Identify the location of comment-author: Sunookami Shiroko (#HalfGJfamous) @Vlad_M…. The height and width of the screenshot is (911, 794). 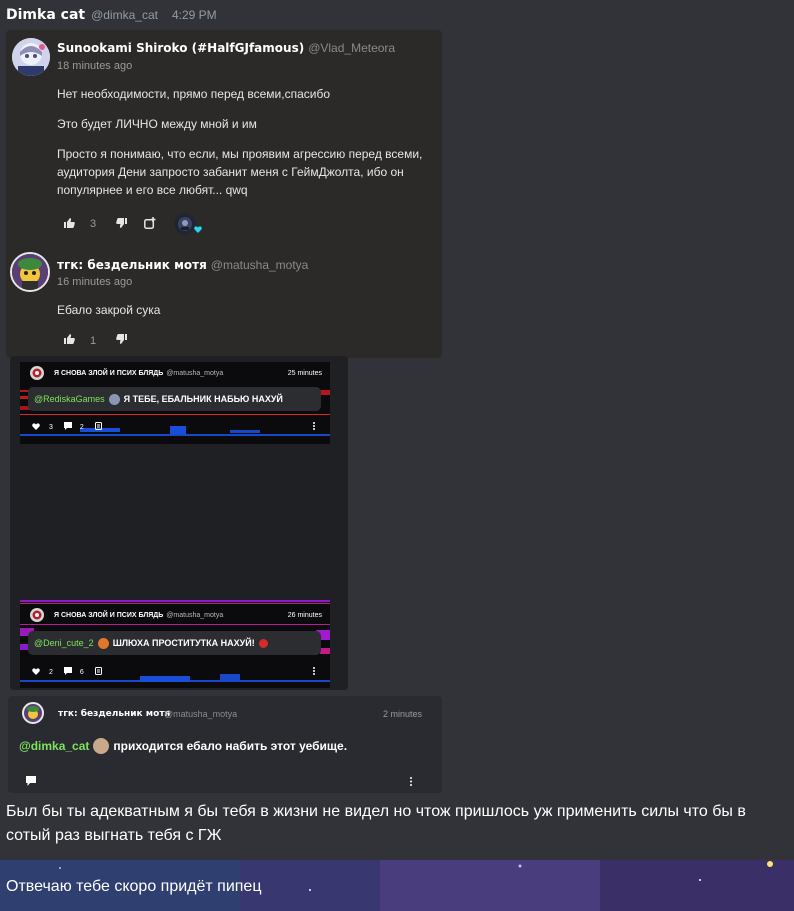
(226, 48).